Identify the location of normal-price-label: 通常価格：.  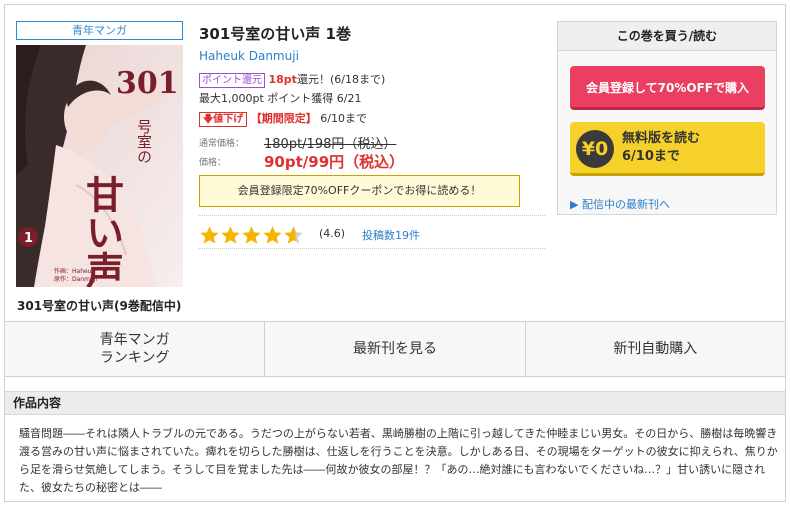
(222, 144).